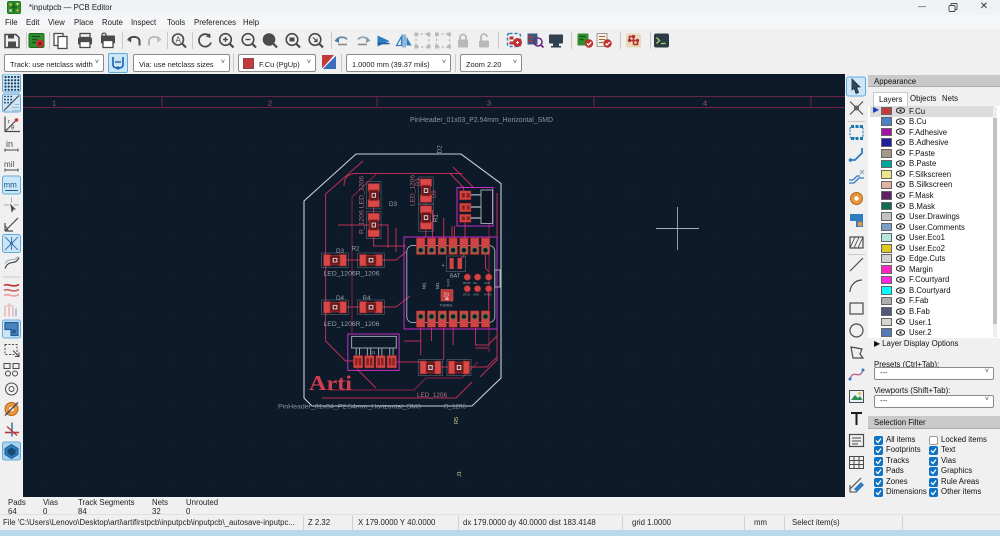 This screenshot has width=1000, height=536. Describe the element at coordinates (489, 103) in the screenshot. I see `svg-text: 3` at that location.